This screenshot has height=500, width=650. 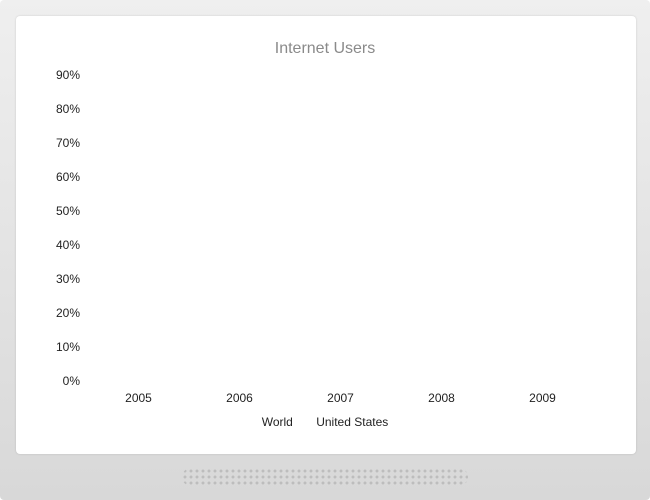 I want to click on y-tick-label: 10%, so click(x=68, y=347).